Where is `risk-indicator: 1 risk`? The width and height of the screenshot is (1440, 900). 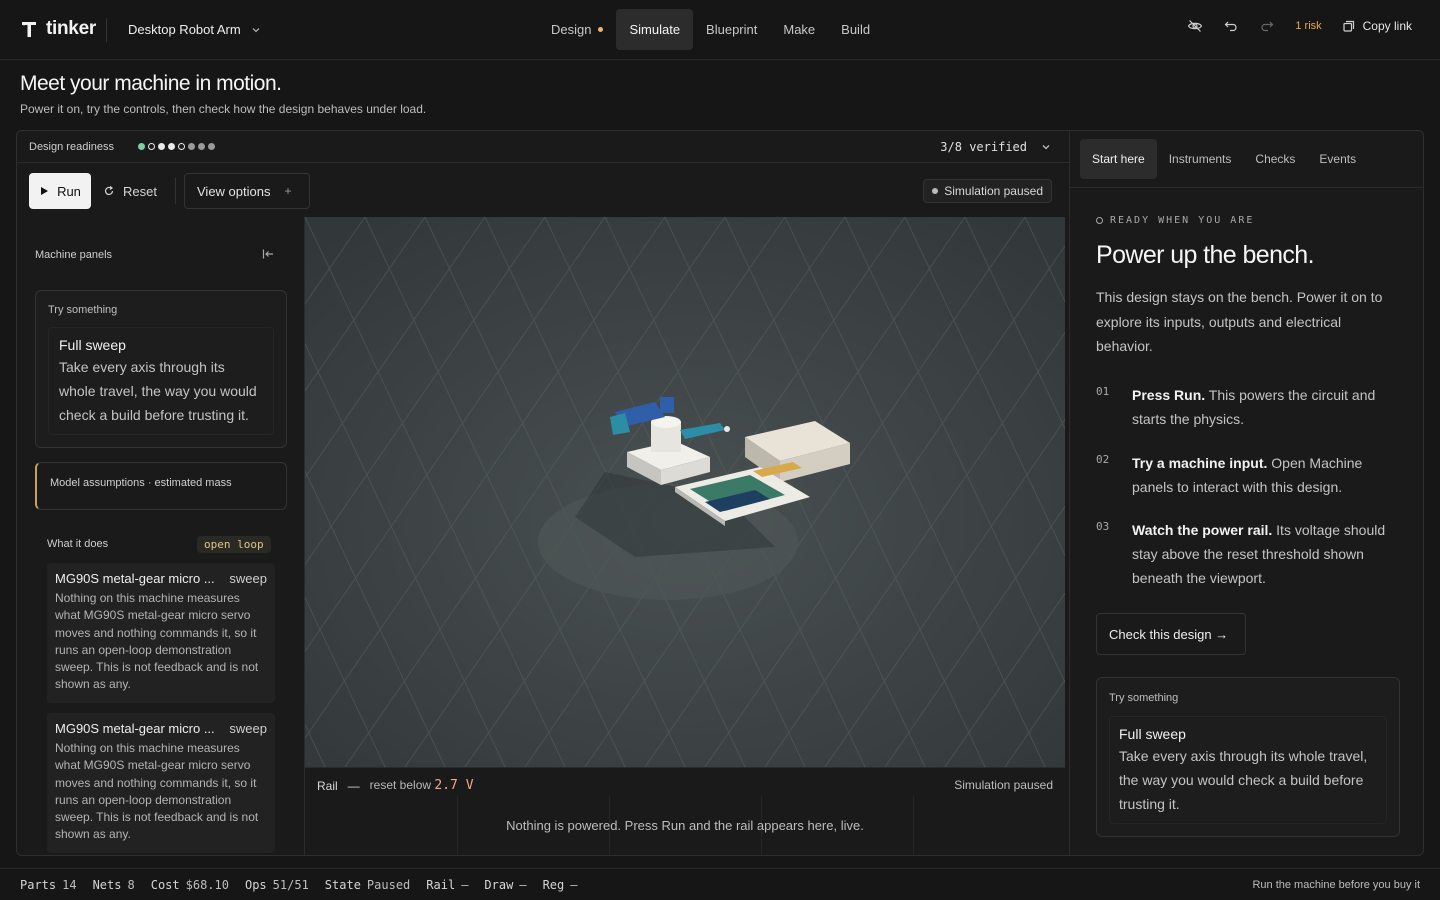 risk-indicator: 1 risk is located at coordinates (1308, 26).